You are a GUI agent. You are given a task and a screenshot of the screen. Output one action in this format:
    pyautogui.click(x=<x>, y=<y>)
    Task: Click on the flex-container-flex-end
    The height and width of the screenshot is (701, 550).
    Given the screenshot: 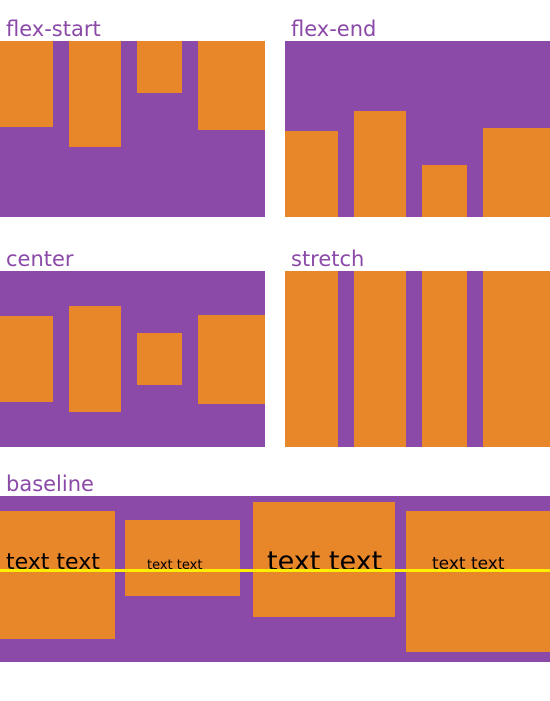 What is the action you would take?
    pyautogui.click(x=417, y=129)
    